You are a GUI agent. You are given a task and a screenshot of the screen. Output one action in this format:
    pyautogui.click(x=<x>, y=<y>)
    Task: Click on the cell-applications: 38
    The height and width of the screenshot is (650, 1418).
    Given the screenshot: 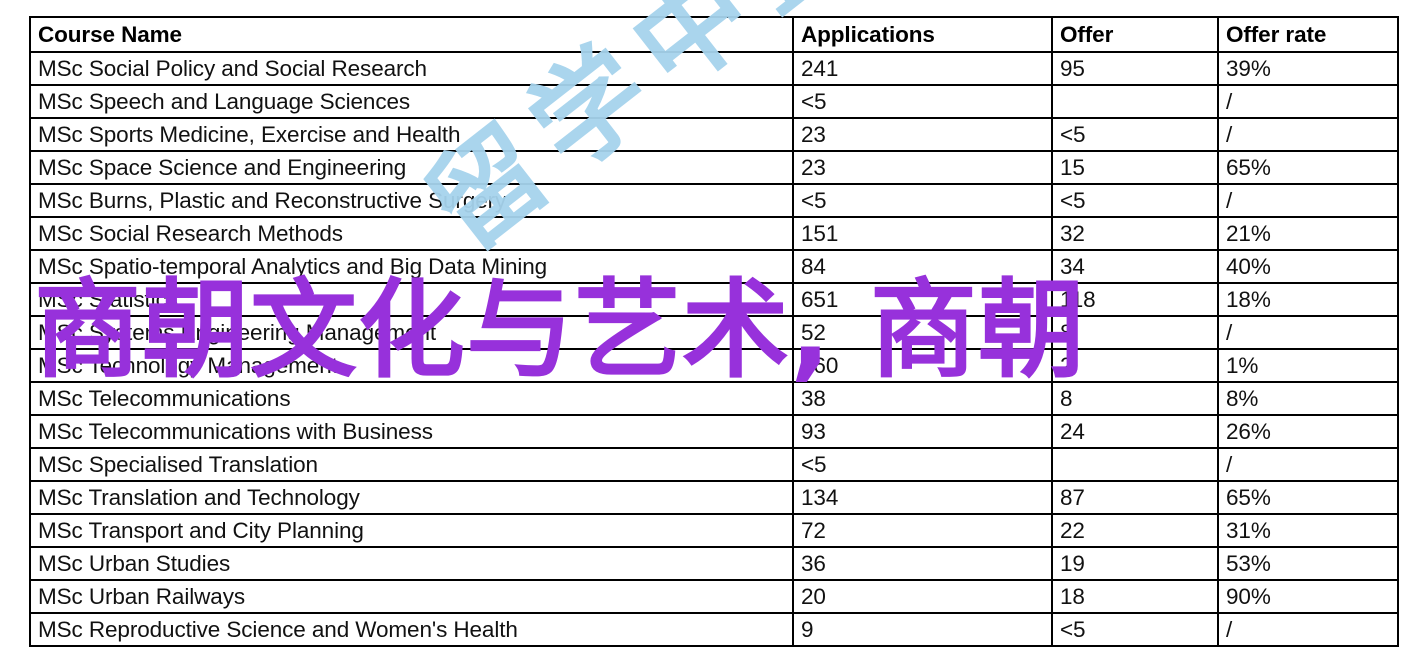 What is the action you would take?
    pyautogui.click(x=922, y=398)
    